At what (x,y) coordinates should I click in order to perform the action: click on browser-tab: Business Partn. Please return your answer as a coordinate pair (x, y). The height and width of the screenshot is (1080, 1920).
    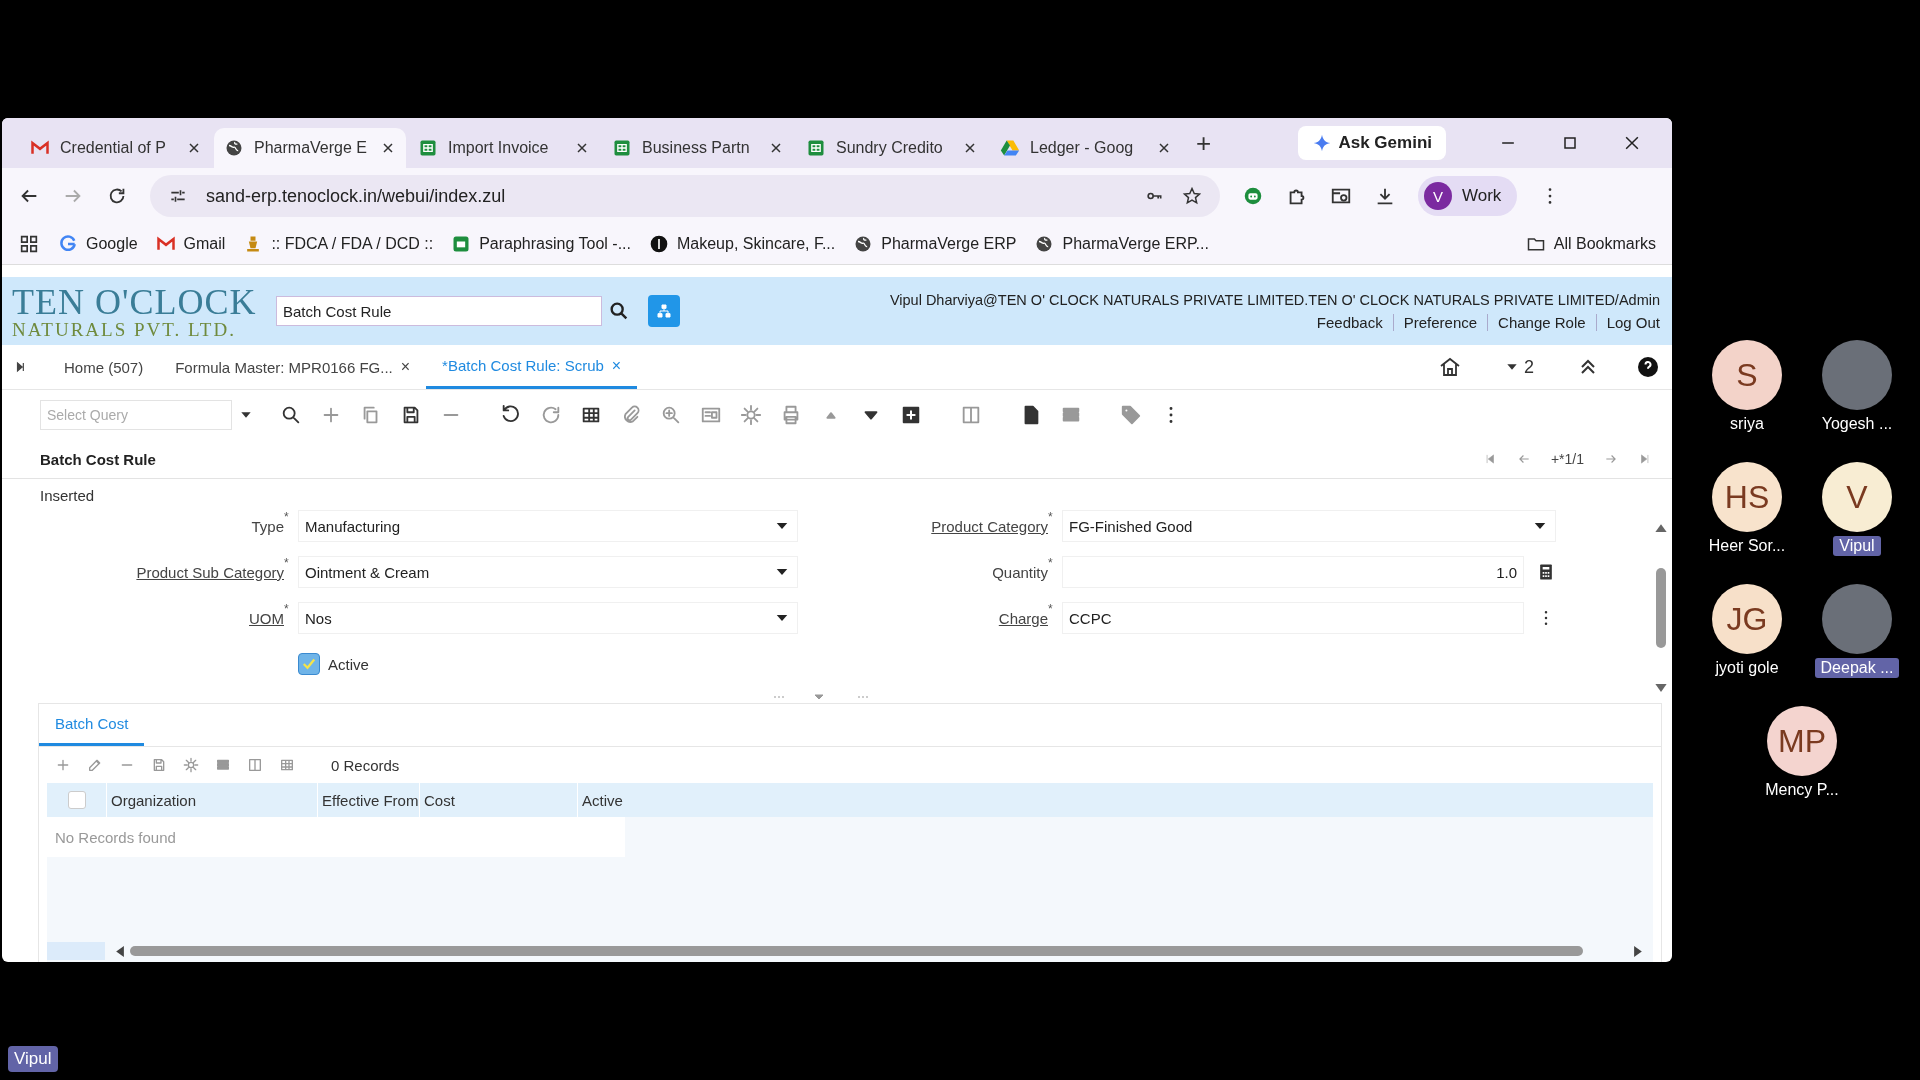
    Looking at the image, I should click on (698, 148).